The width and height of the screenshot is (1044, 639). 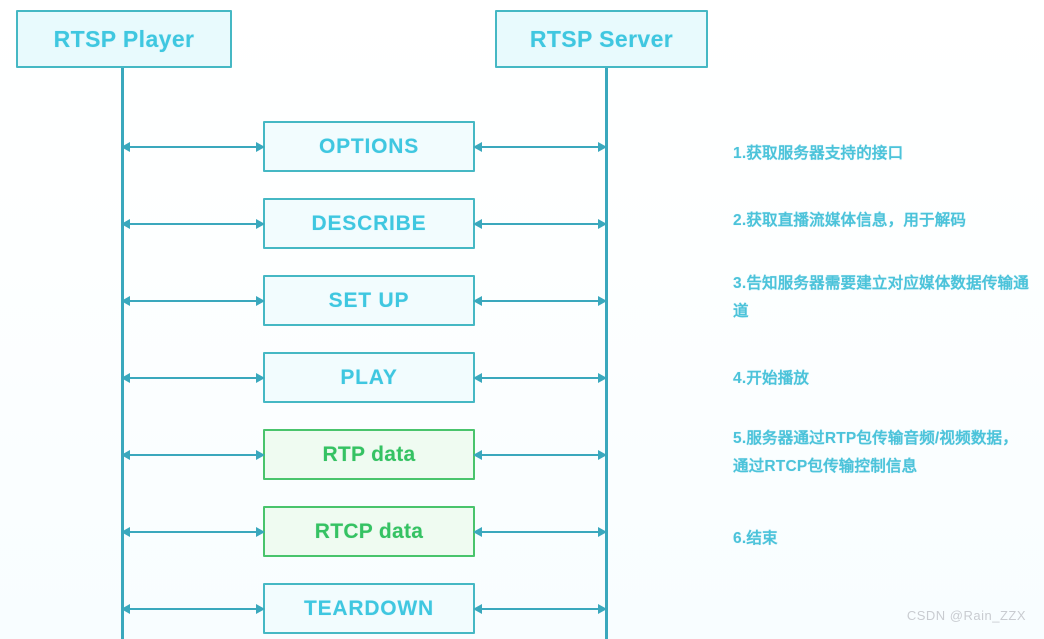 What do you see at coordinates (540, 224) in the screenshot?
I see `arrow-describe-right` at bounding box center [540, 224].